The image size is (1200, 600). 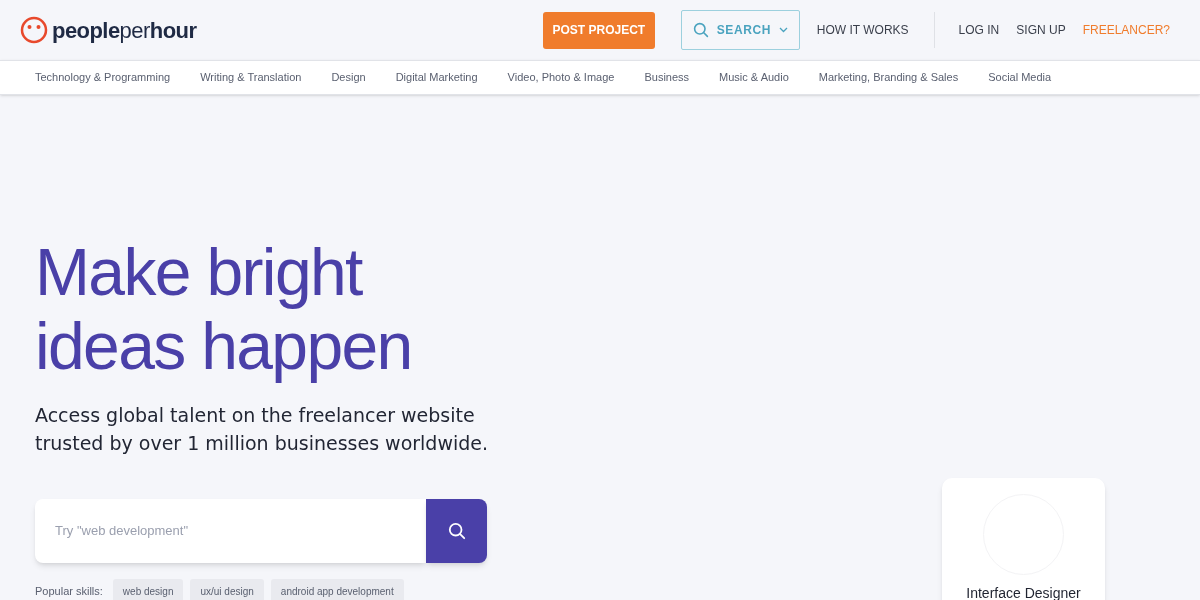 I want to click on smiley-logo-icon, so click(x=34, y=30).